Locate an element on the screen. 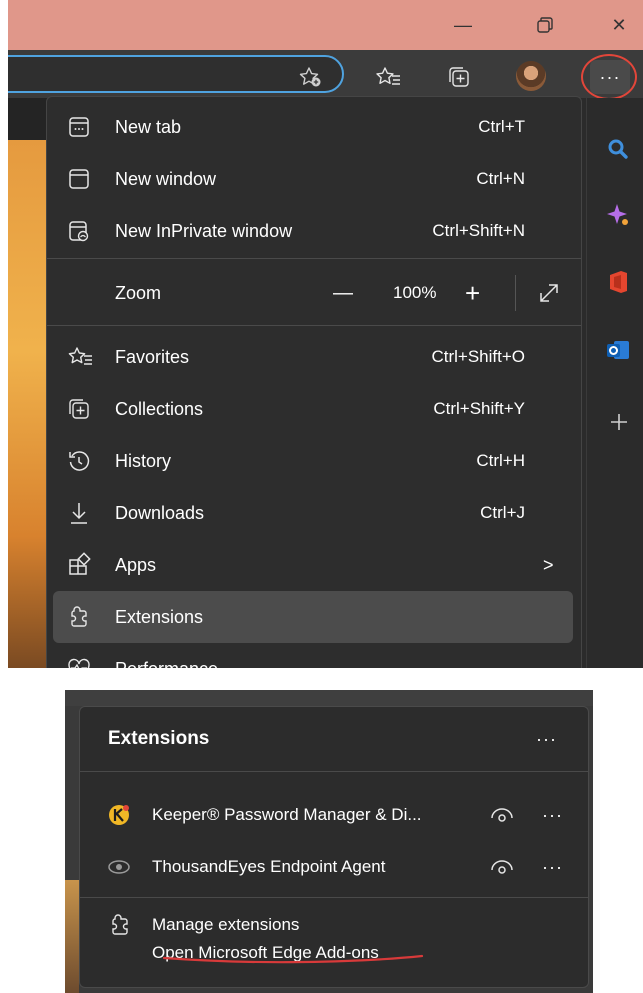 The height and width of the screenshot is (993, 643). menu-item-history: History Ctrl+H is located at coordinates (314, 461).